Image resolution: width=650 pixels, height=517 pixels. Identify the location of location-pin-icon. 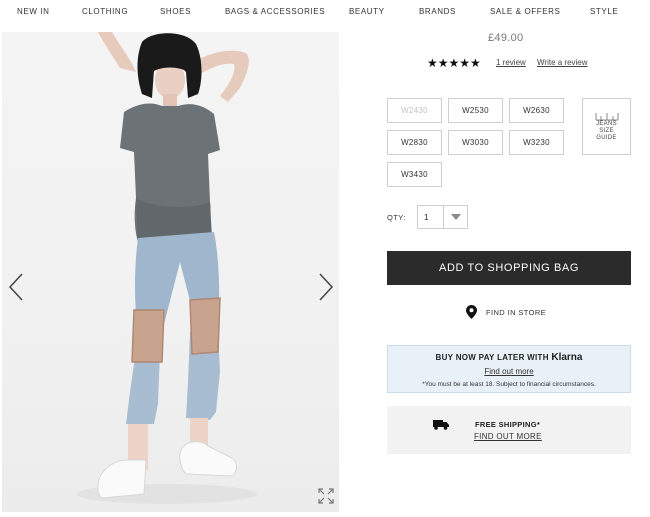
(471, 312).